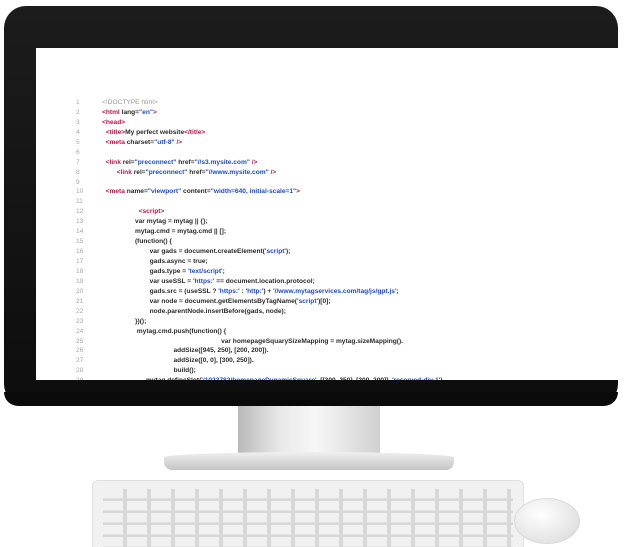  I want to click on code-line: 12 <script>, so click(260, 212).